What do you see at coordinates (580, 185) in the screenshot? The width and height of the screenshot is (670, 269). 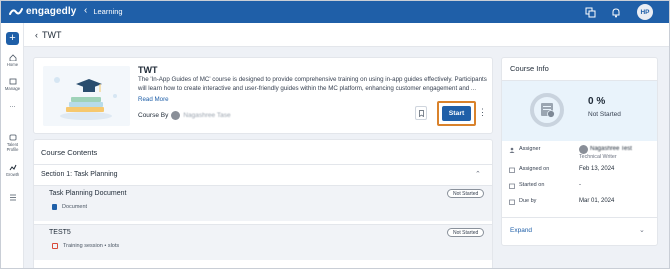 I see `started-on-value: -` at bounding box center [580, 185].